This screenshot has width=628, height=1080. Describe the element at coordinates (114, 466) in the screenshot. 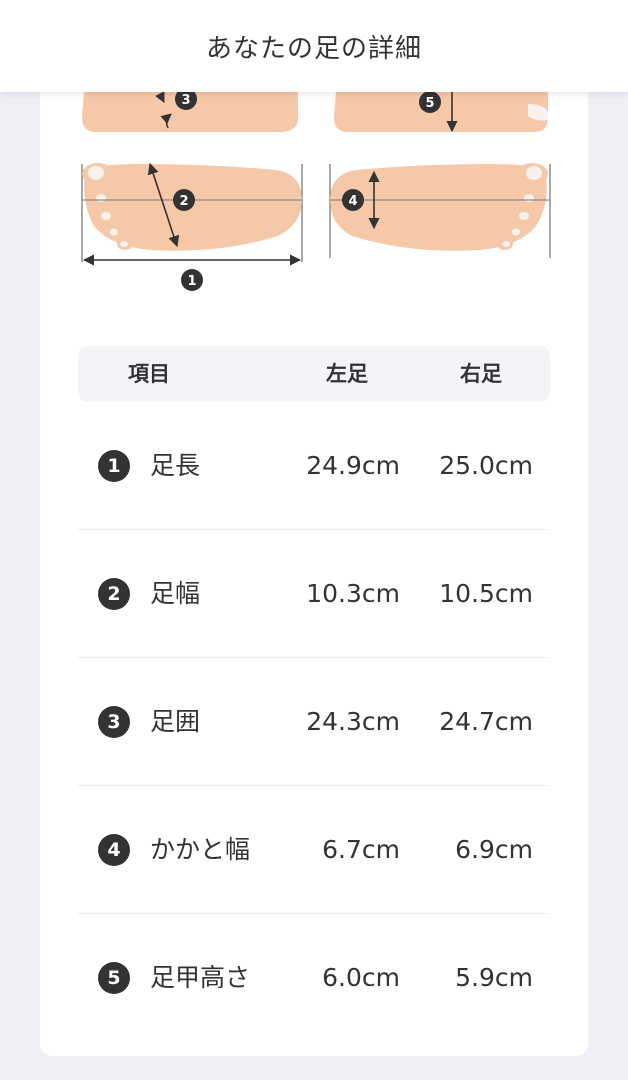

I see `row-number-badge: 1` at that location.